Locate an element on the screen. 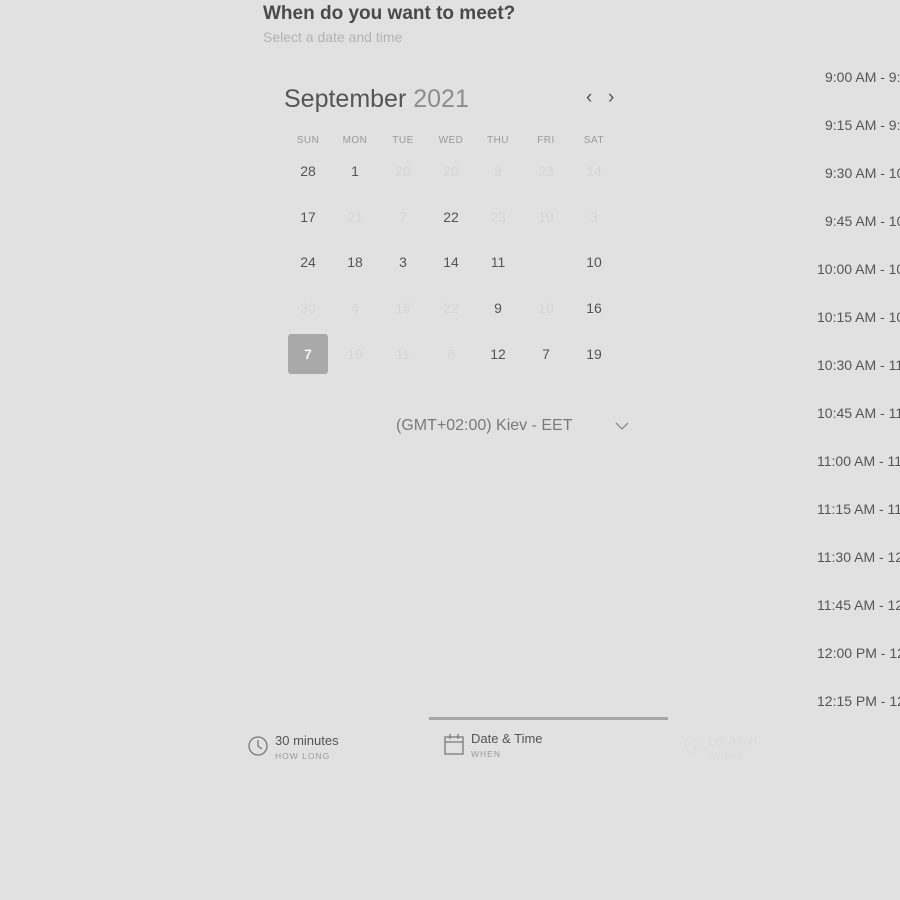 Image resolution: width=900 pixels, height=900 pixels. weekday-thu: THU is located at coordinates (498, 140).